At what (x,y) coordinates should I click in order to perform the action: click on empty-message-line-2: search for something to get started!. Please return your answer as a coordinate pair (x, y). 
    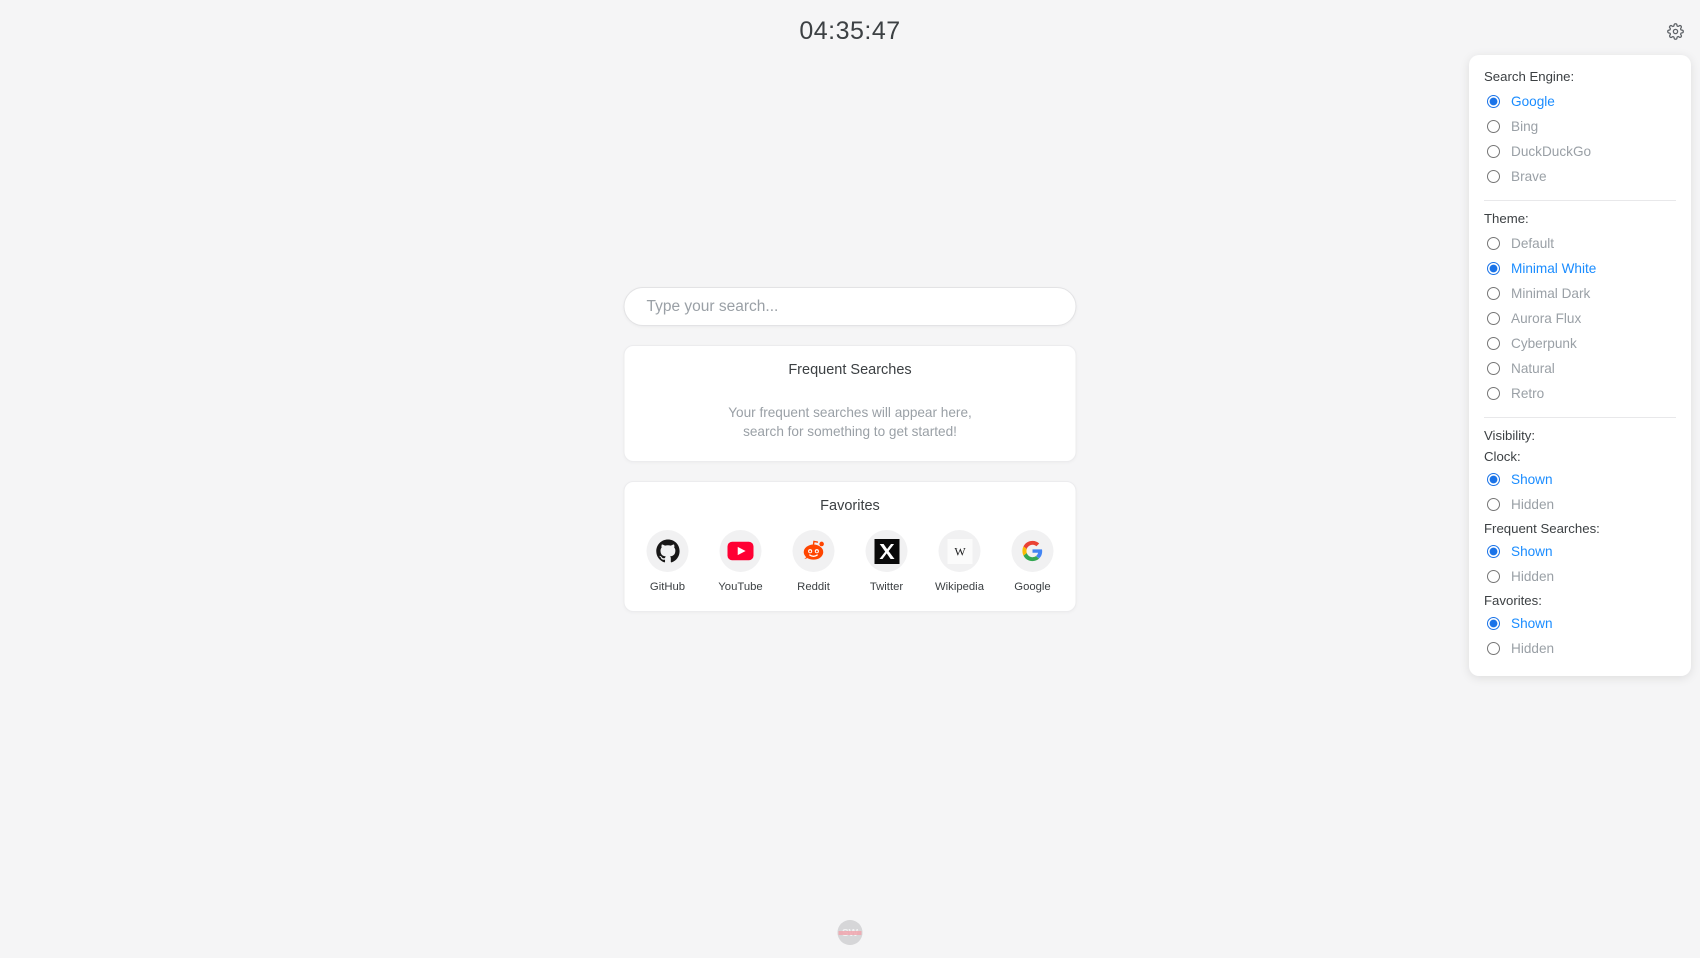
    Looking at the image, I should click on (850, 431).